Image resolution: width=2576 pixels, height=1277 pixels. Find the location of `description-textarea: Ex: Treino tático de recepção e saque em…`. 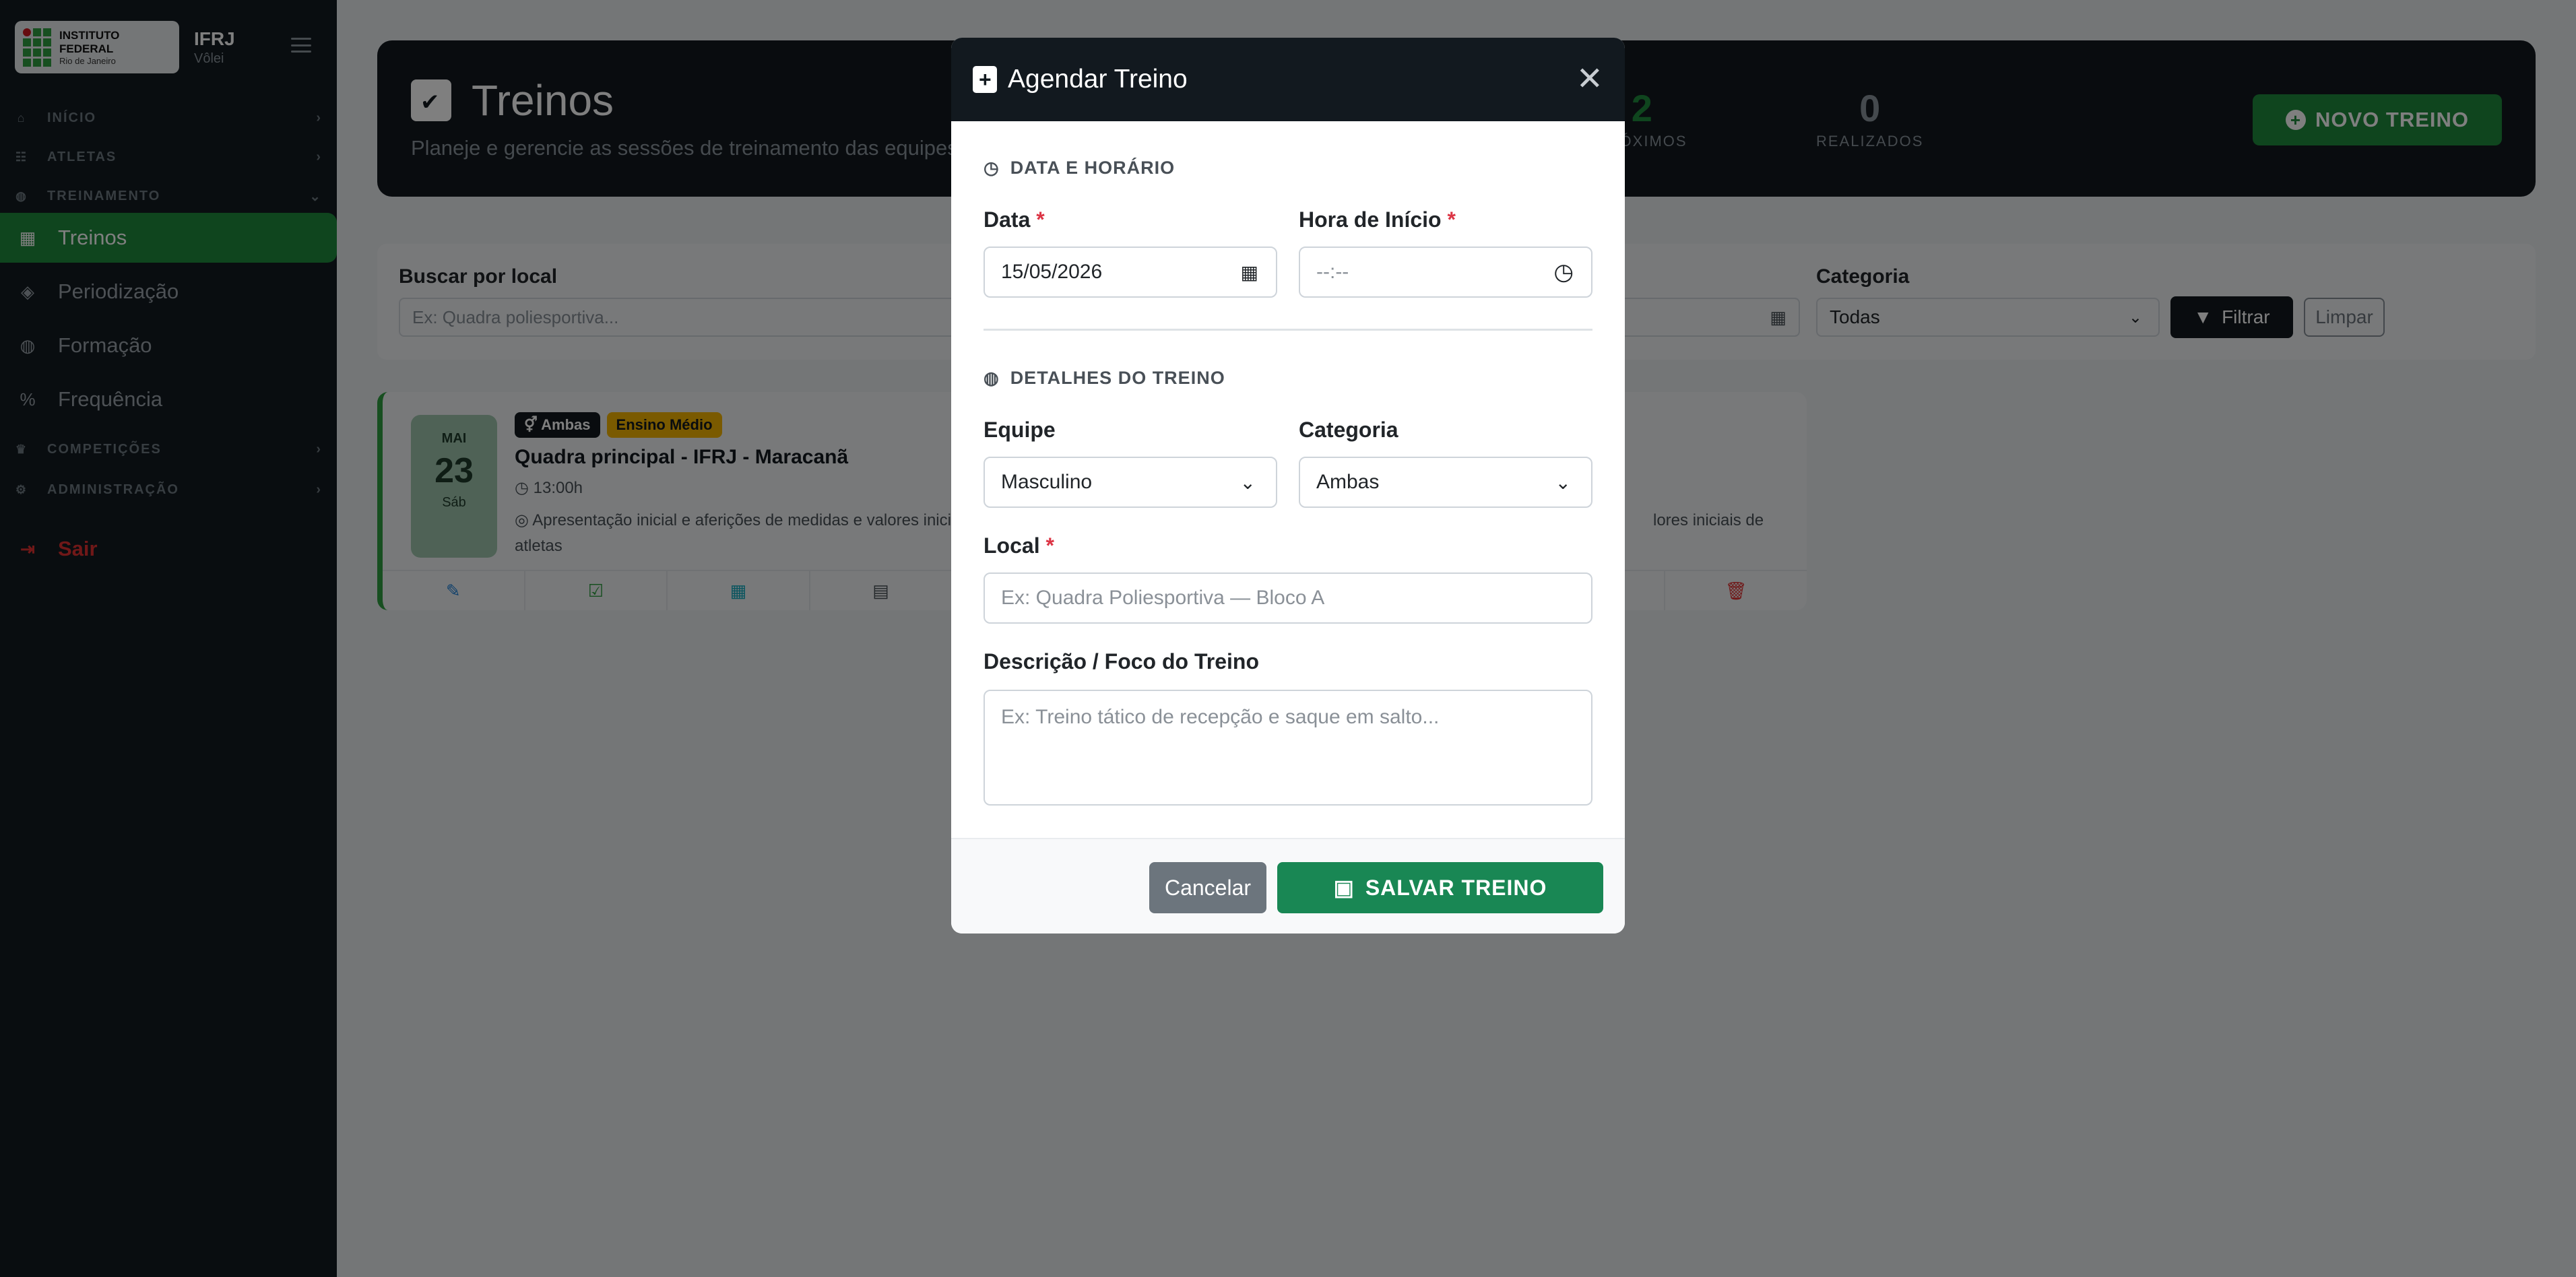

description-textarea: Ex: Treino tático de recepção e saque em… is located at coordinates (1288, 748).